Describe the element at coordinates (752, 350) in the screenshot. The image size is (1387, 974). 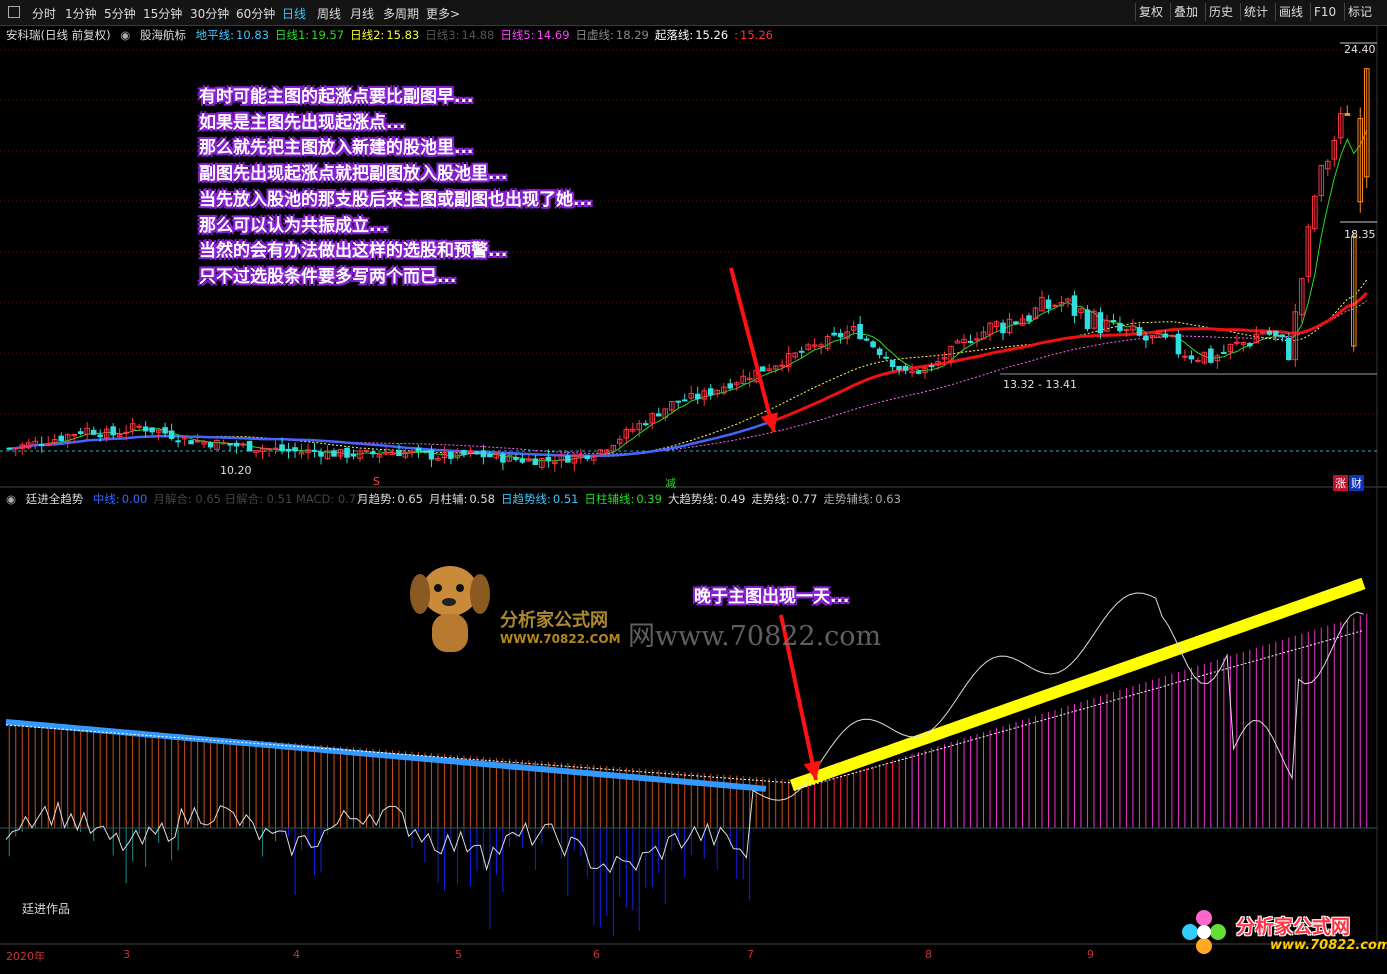
I see `arrow-main-shaft` at that location.